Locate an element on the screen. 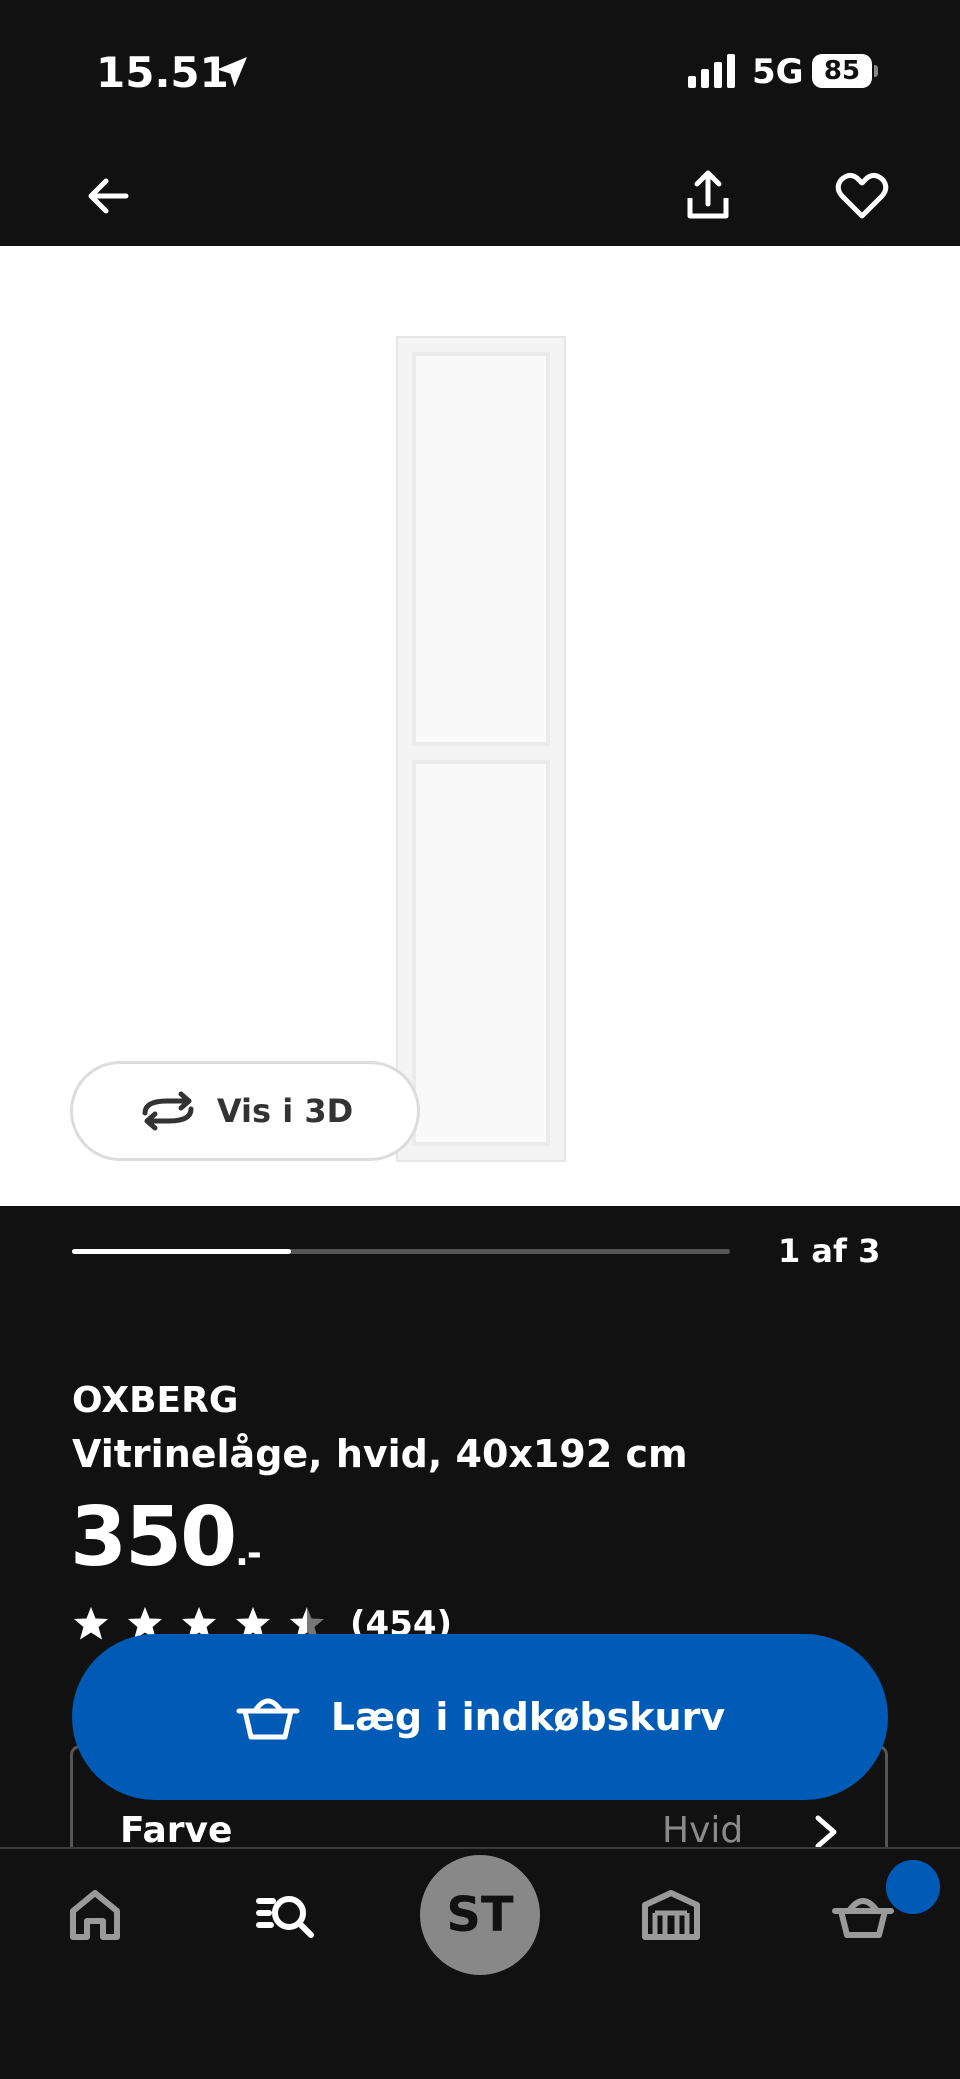  profile-avatar: ST is located at coordinates (480, 1915).